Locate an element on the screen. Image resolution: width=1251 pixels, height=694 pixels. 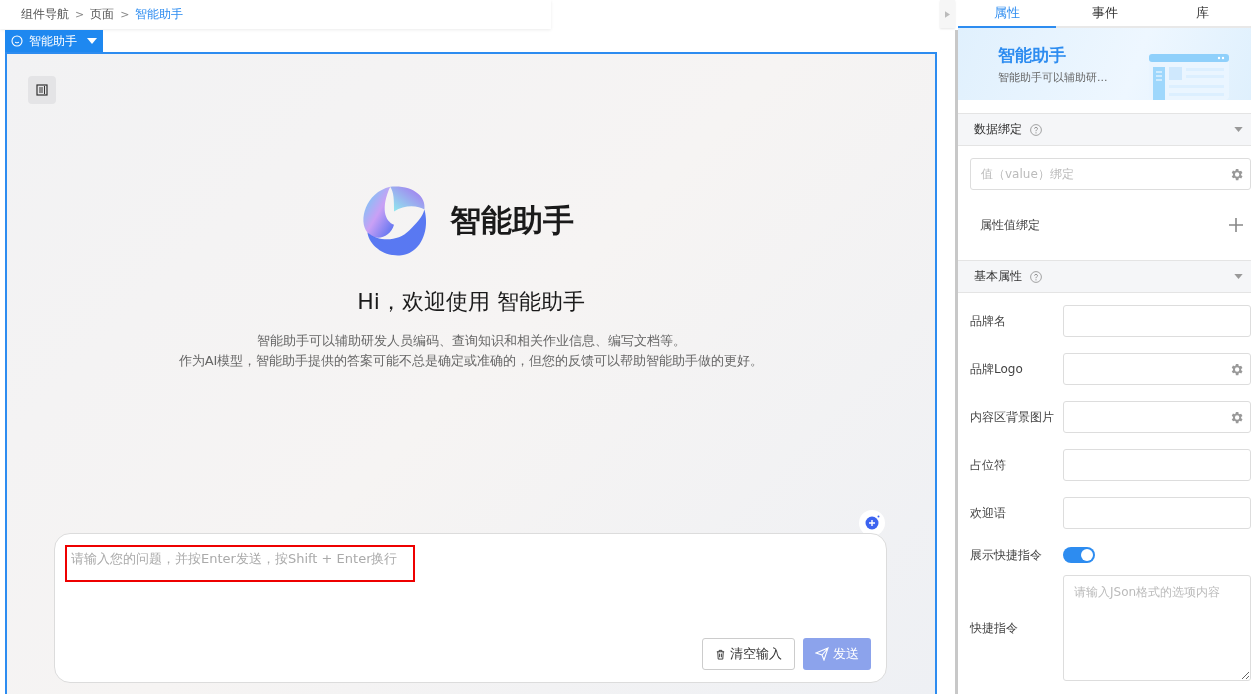
section-header: 数据绑定 is located at coordinates (1104, 129).